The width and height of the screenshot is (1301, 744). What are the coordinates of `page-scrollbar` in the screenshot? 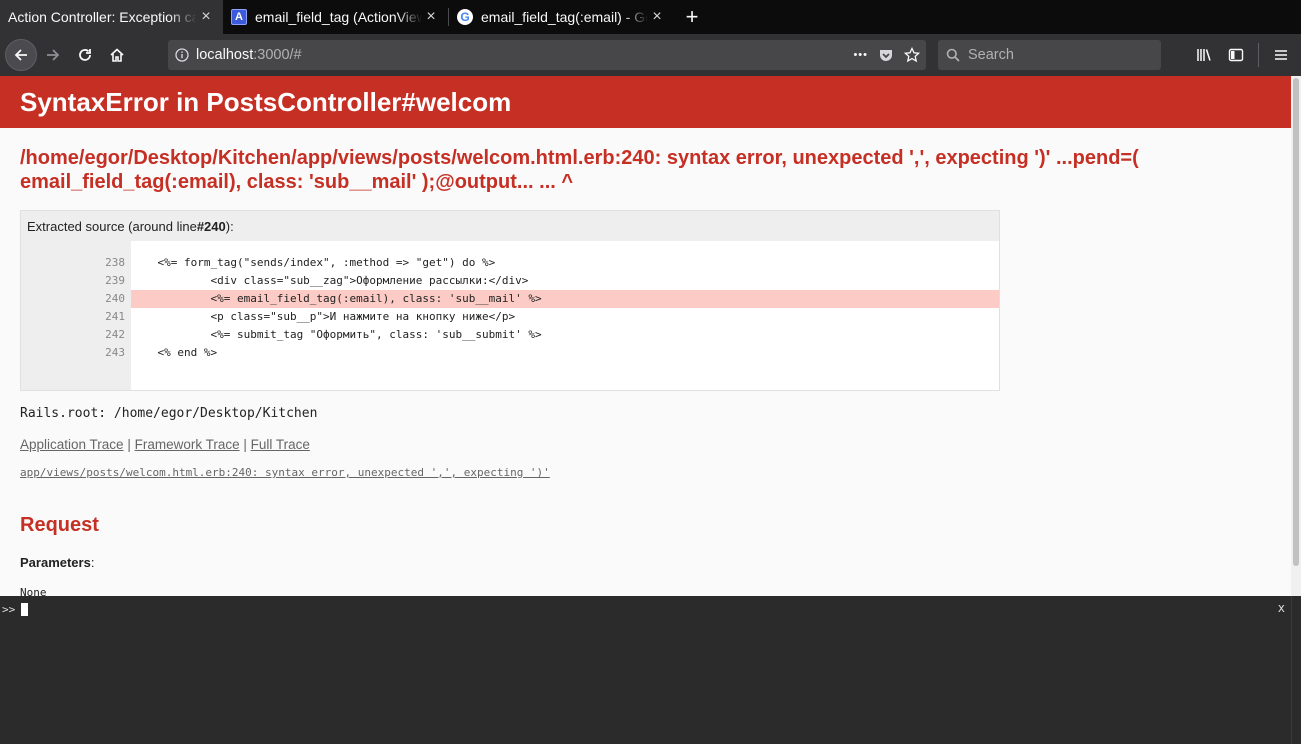 It's located at (1296, 336).